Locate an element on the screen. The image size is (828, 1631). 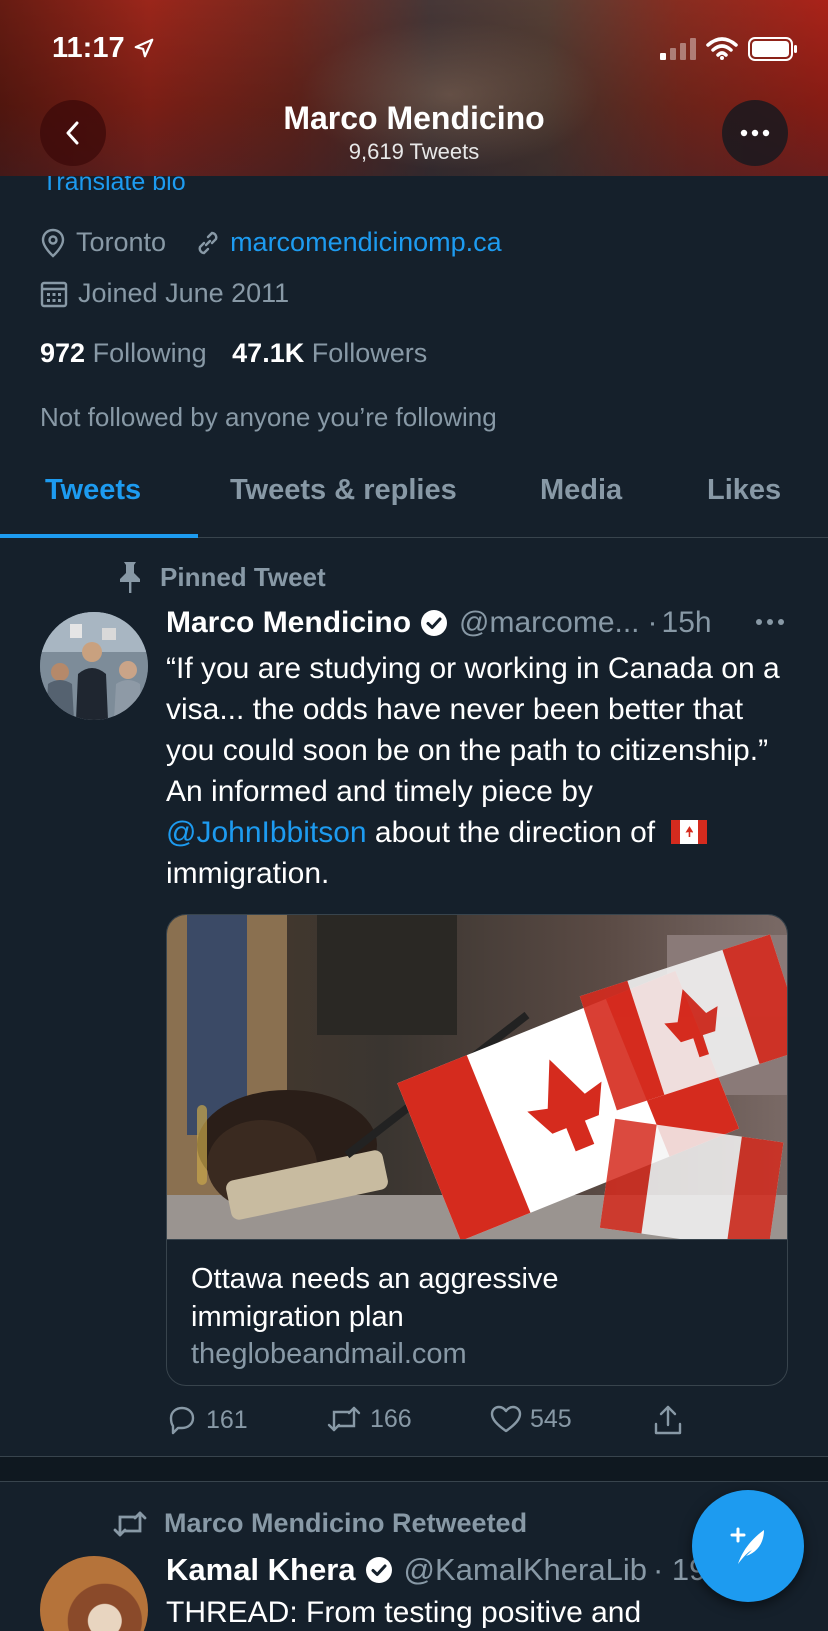
compose-tweet-button is located at coordinates (748, 1546).